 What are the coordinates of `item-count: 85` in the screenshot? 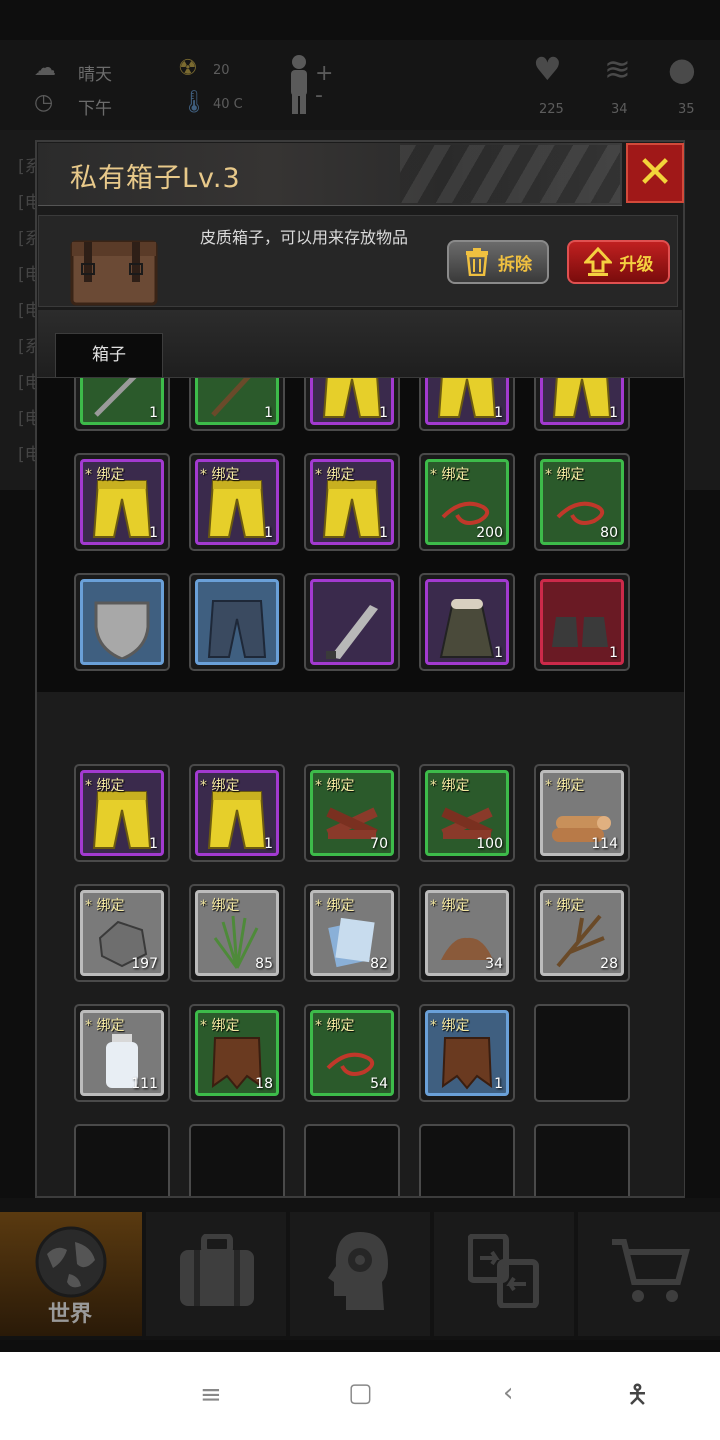 It's located at (264, 964).